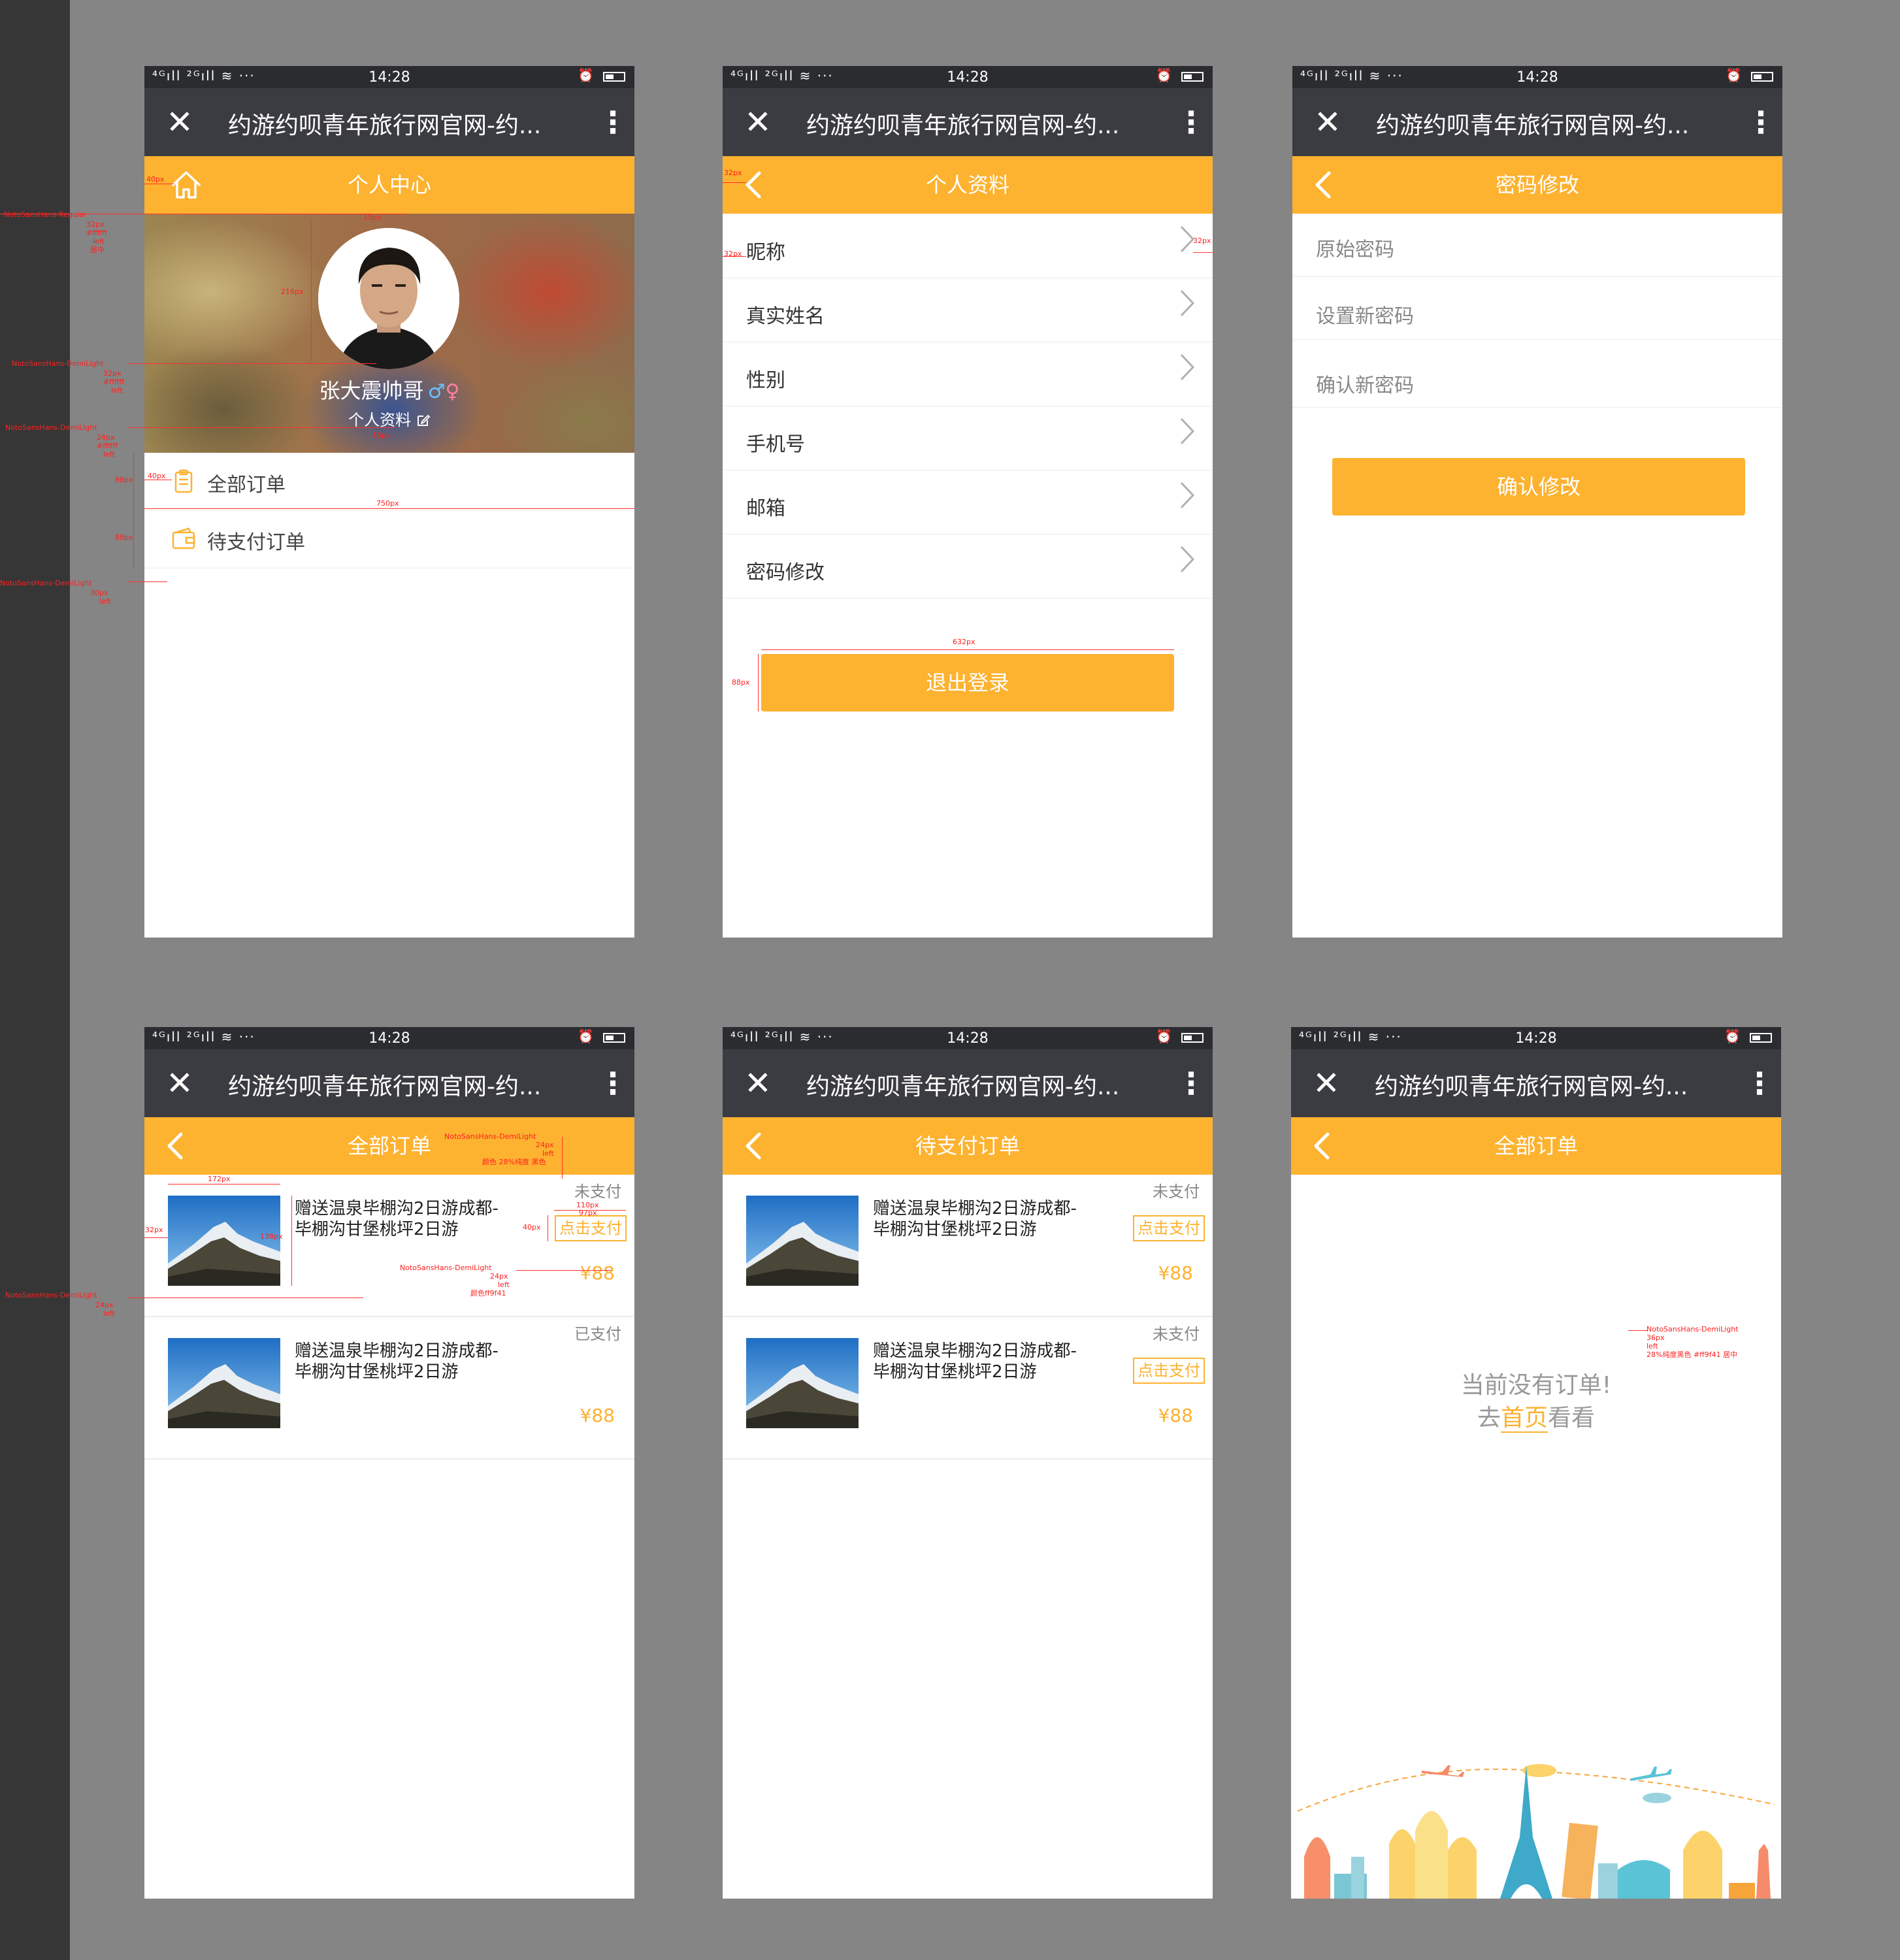 The image size is (1900, 1960). Describe the element at coordinates (785, 572) in the screenshot. I see `row-label: 密码修改` at that location.